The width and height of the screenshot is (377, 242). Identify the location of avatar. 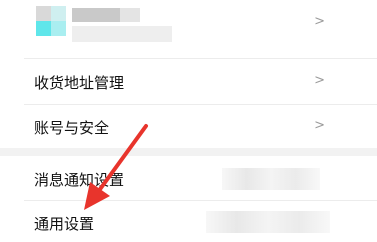
(51, 21).